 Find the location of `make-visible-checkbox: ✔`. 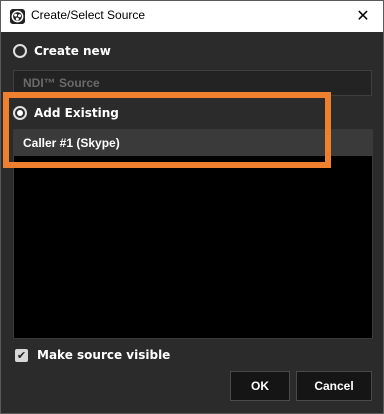

make-visible-checkbox: ✔ is located at coordinates (21, 355).